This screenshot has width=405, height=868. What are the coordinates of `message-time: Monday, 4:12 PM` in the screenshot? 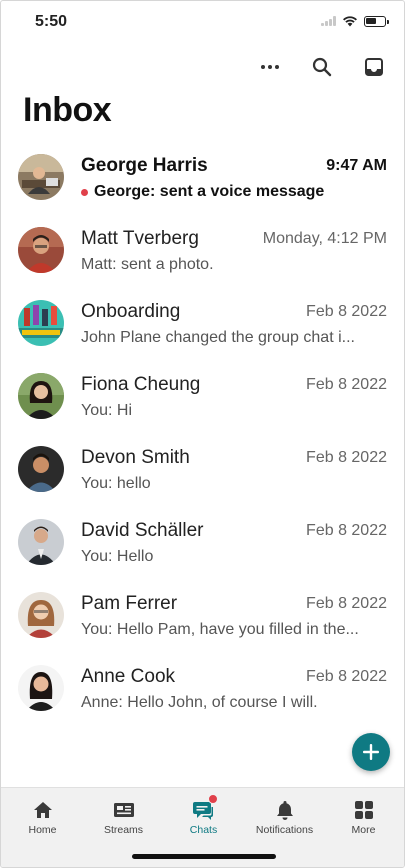 It's located at (324, 238).